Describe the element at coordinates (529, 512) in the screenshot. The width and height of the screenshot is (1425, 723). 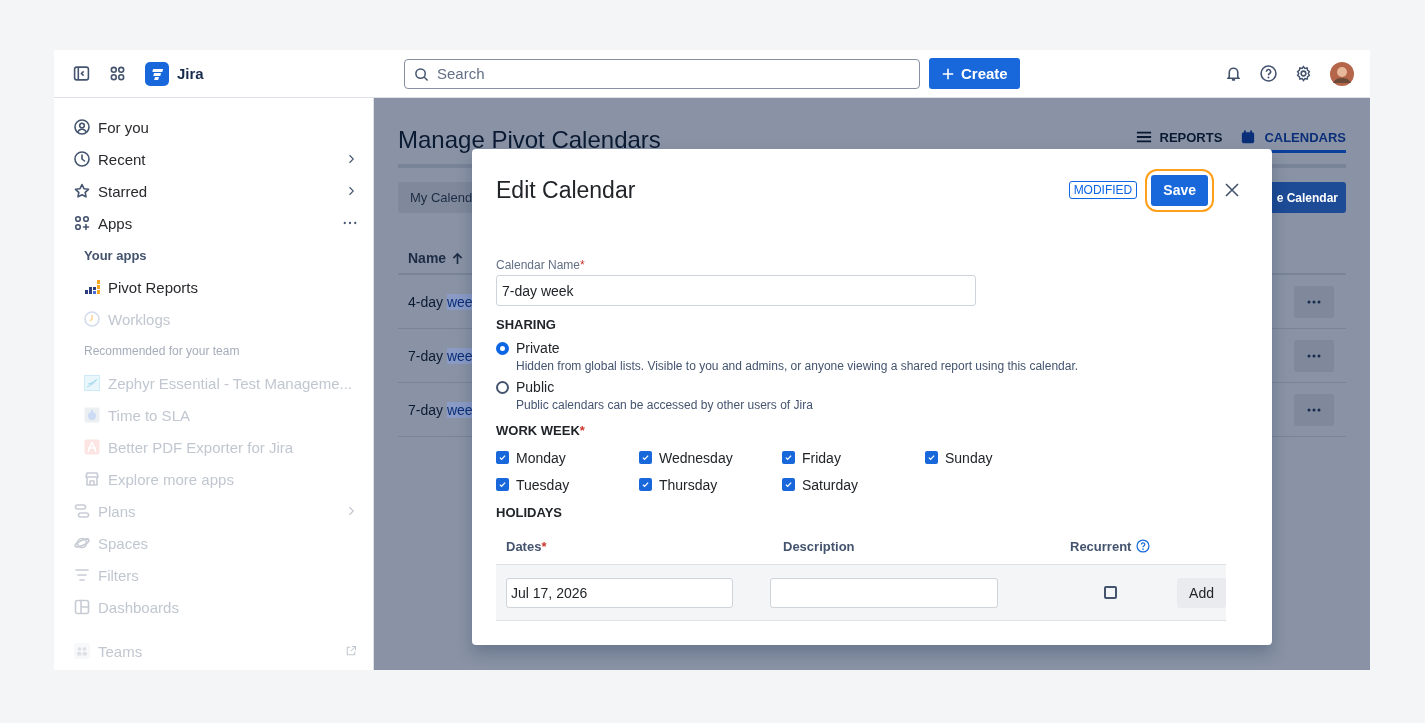
I see `section-heading: HOLIDAYS` at that location.